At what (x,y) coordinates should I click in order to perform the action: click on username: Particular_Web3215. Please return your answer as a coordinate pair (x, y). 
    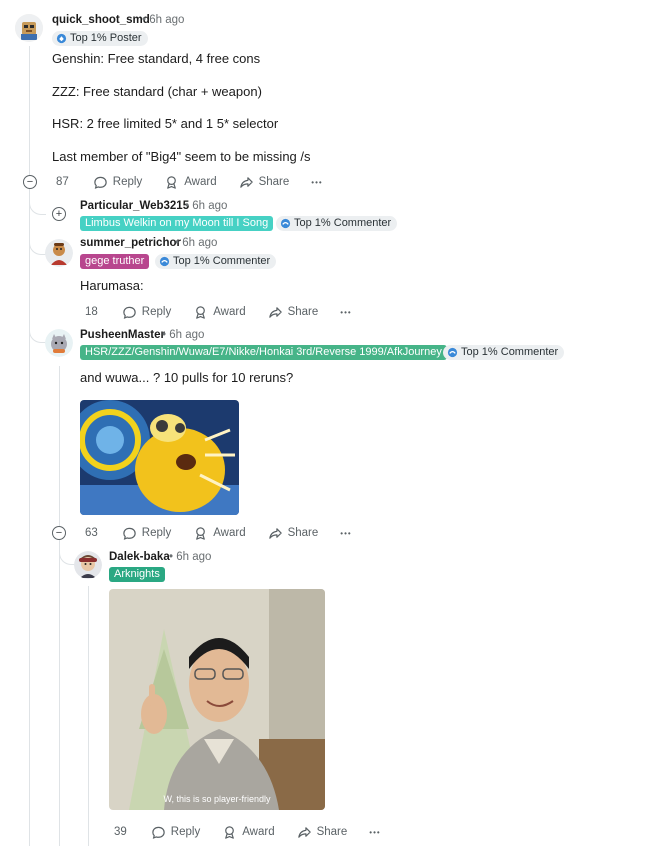
    Looking at the image, I should click on (134, 206).